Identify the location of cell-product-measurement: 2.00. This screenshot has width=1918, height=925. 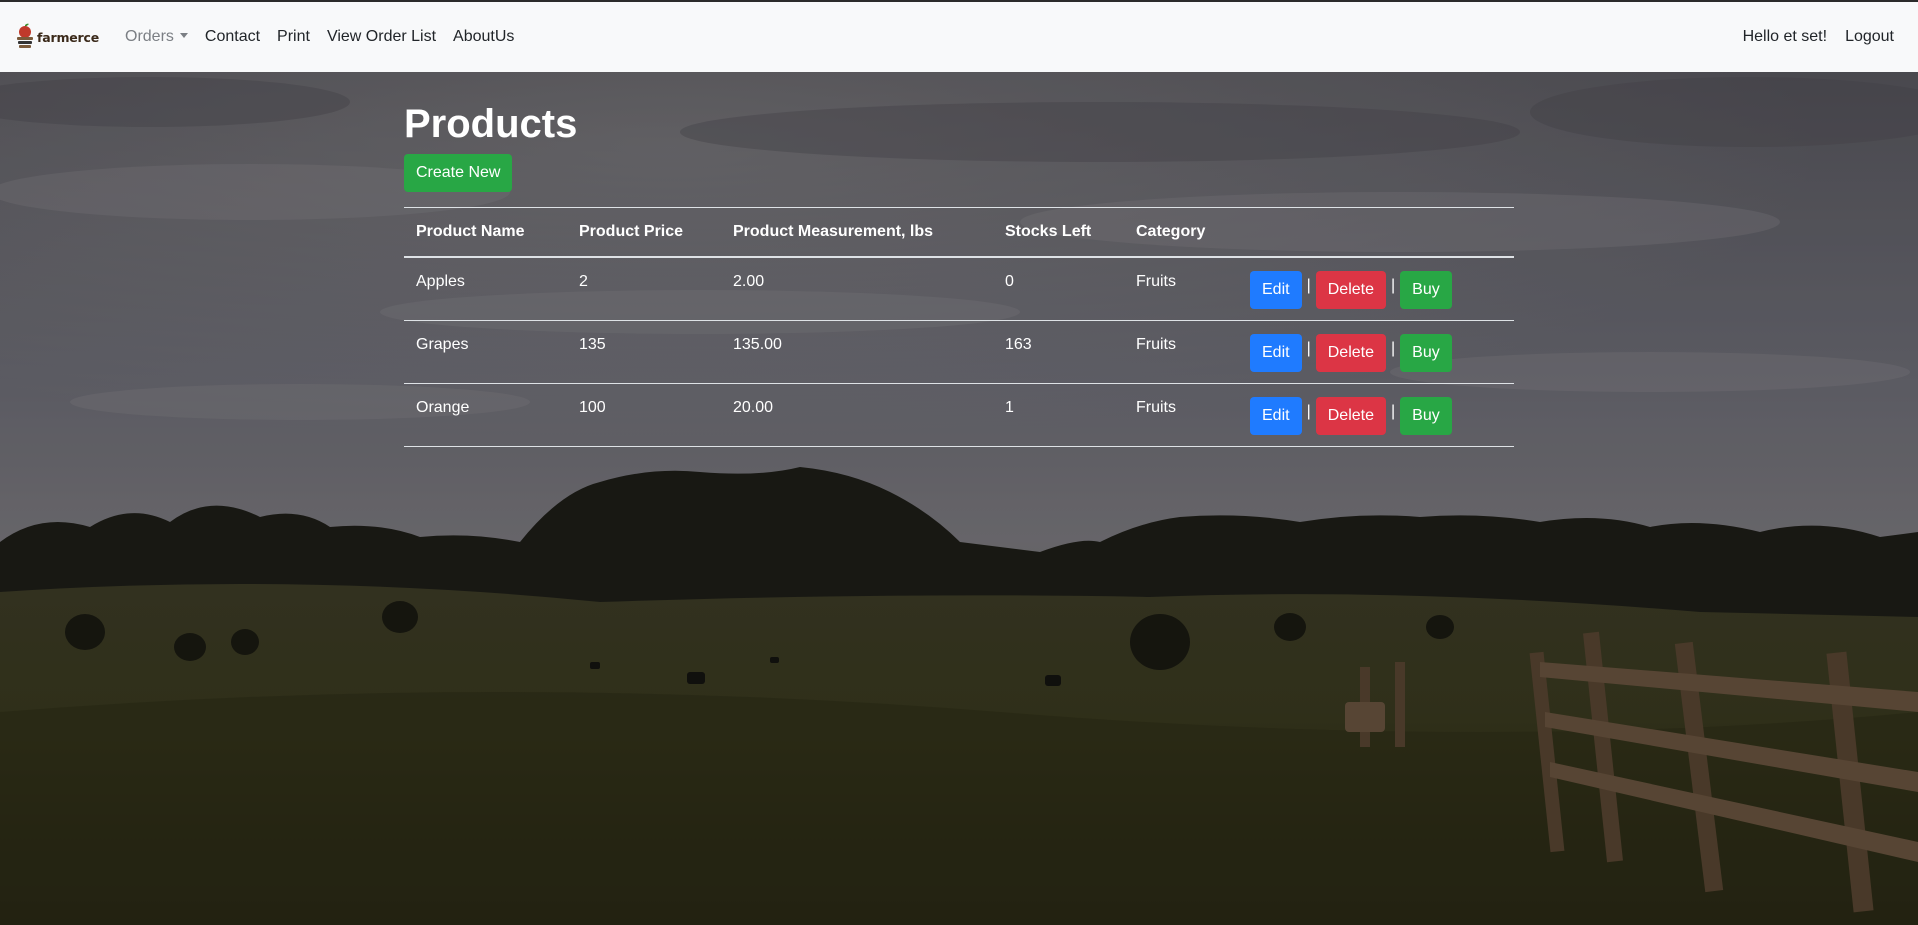
(857, 289).